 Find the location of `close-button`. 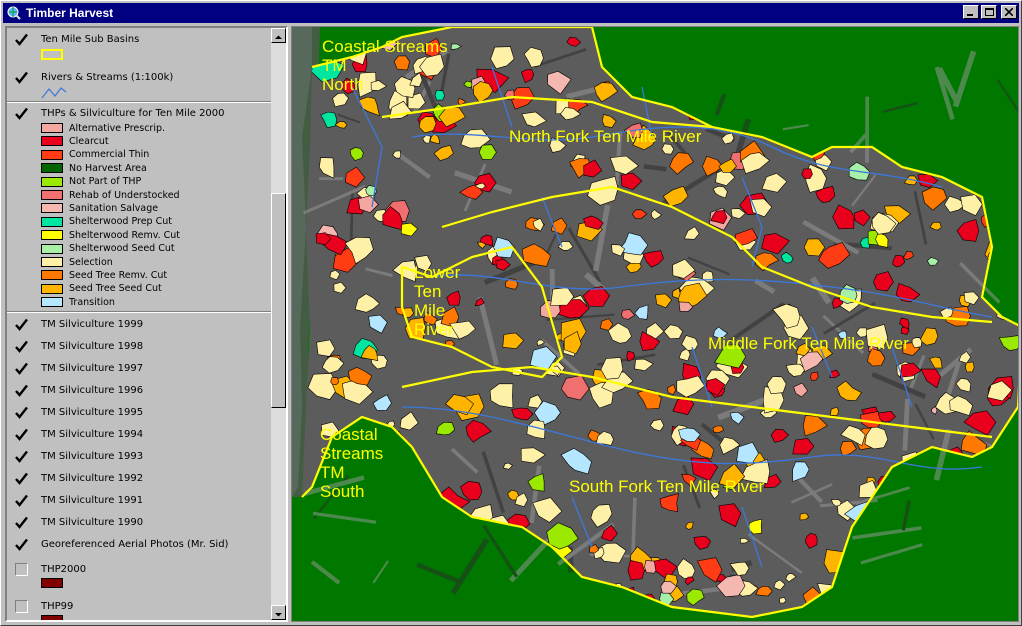

close-button is located at coordinates (1009, 12).